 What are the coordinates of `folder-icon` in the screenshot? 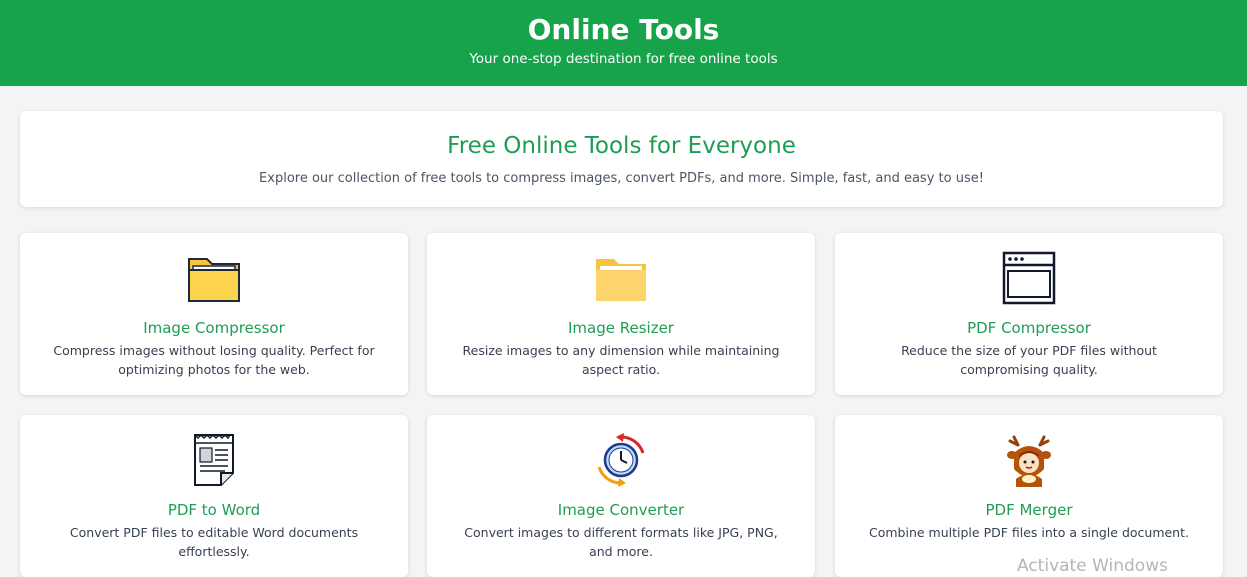 It's located at (214, 280).